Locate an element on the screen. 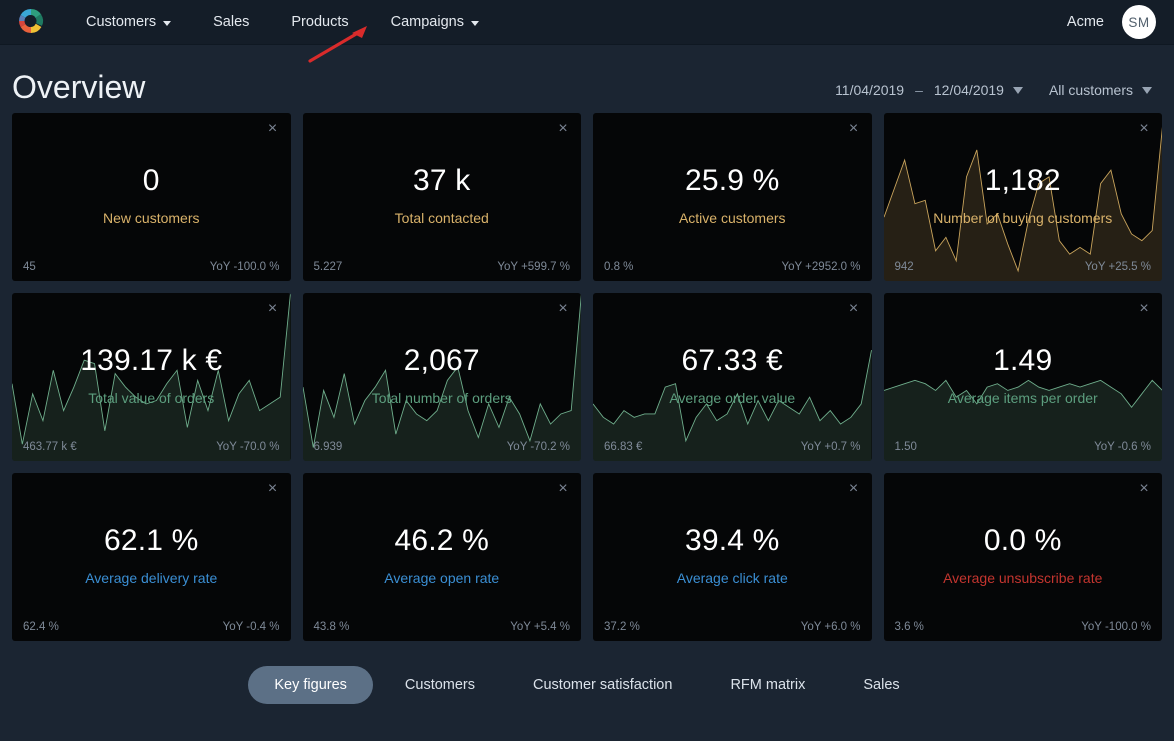 This screenshot has height=741, width=1174. kpi-value: 139.17 k € is located at coordinates (151, 360).